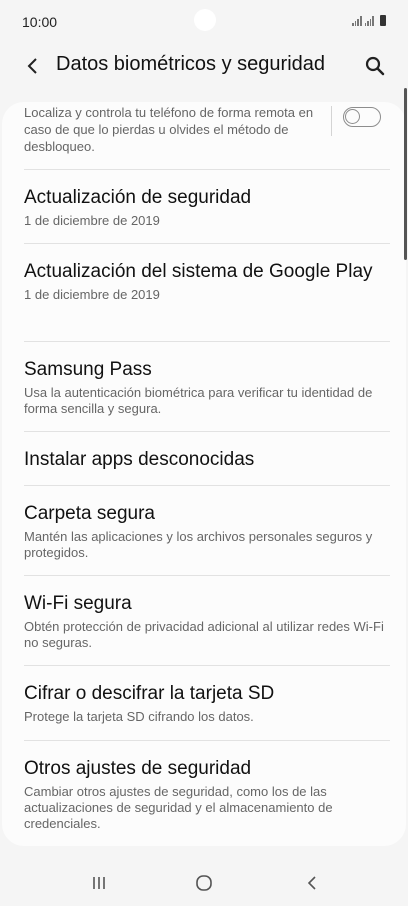 Image resolution: width=408 pixels, height=906 pixels. I want to click on recents-icon, so click(99, 883).